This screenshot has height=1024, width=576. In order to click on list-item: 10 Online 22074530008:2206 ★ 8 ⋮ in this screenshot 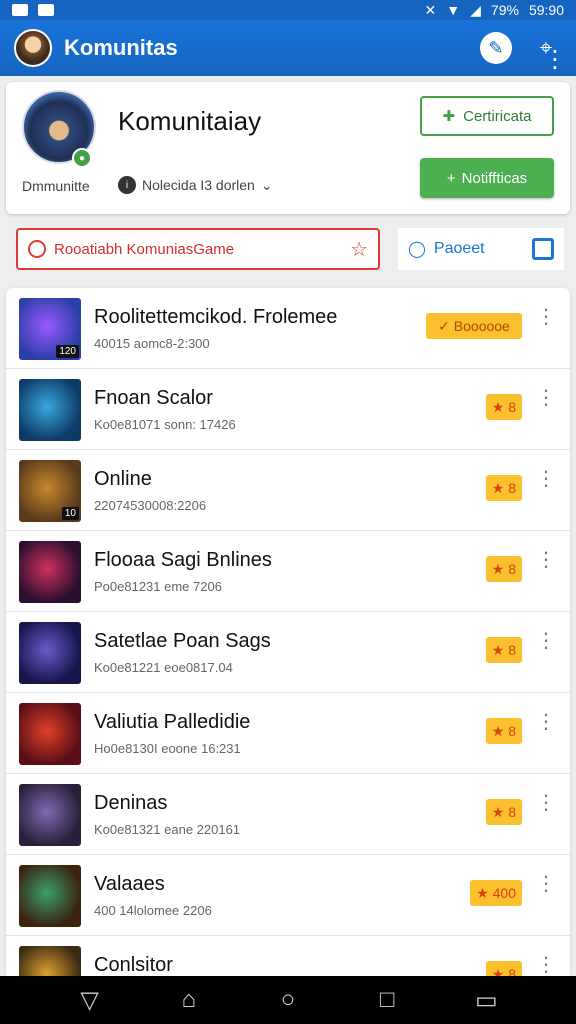, I will do `click(288, 490)`.